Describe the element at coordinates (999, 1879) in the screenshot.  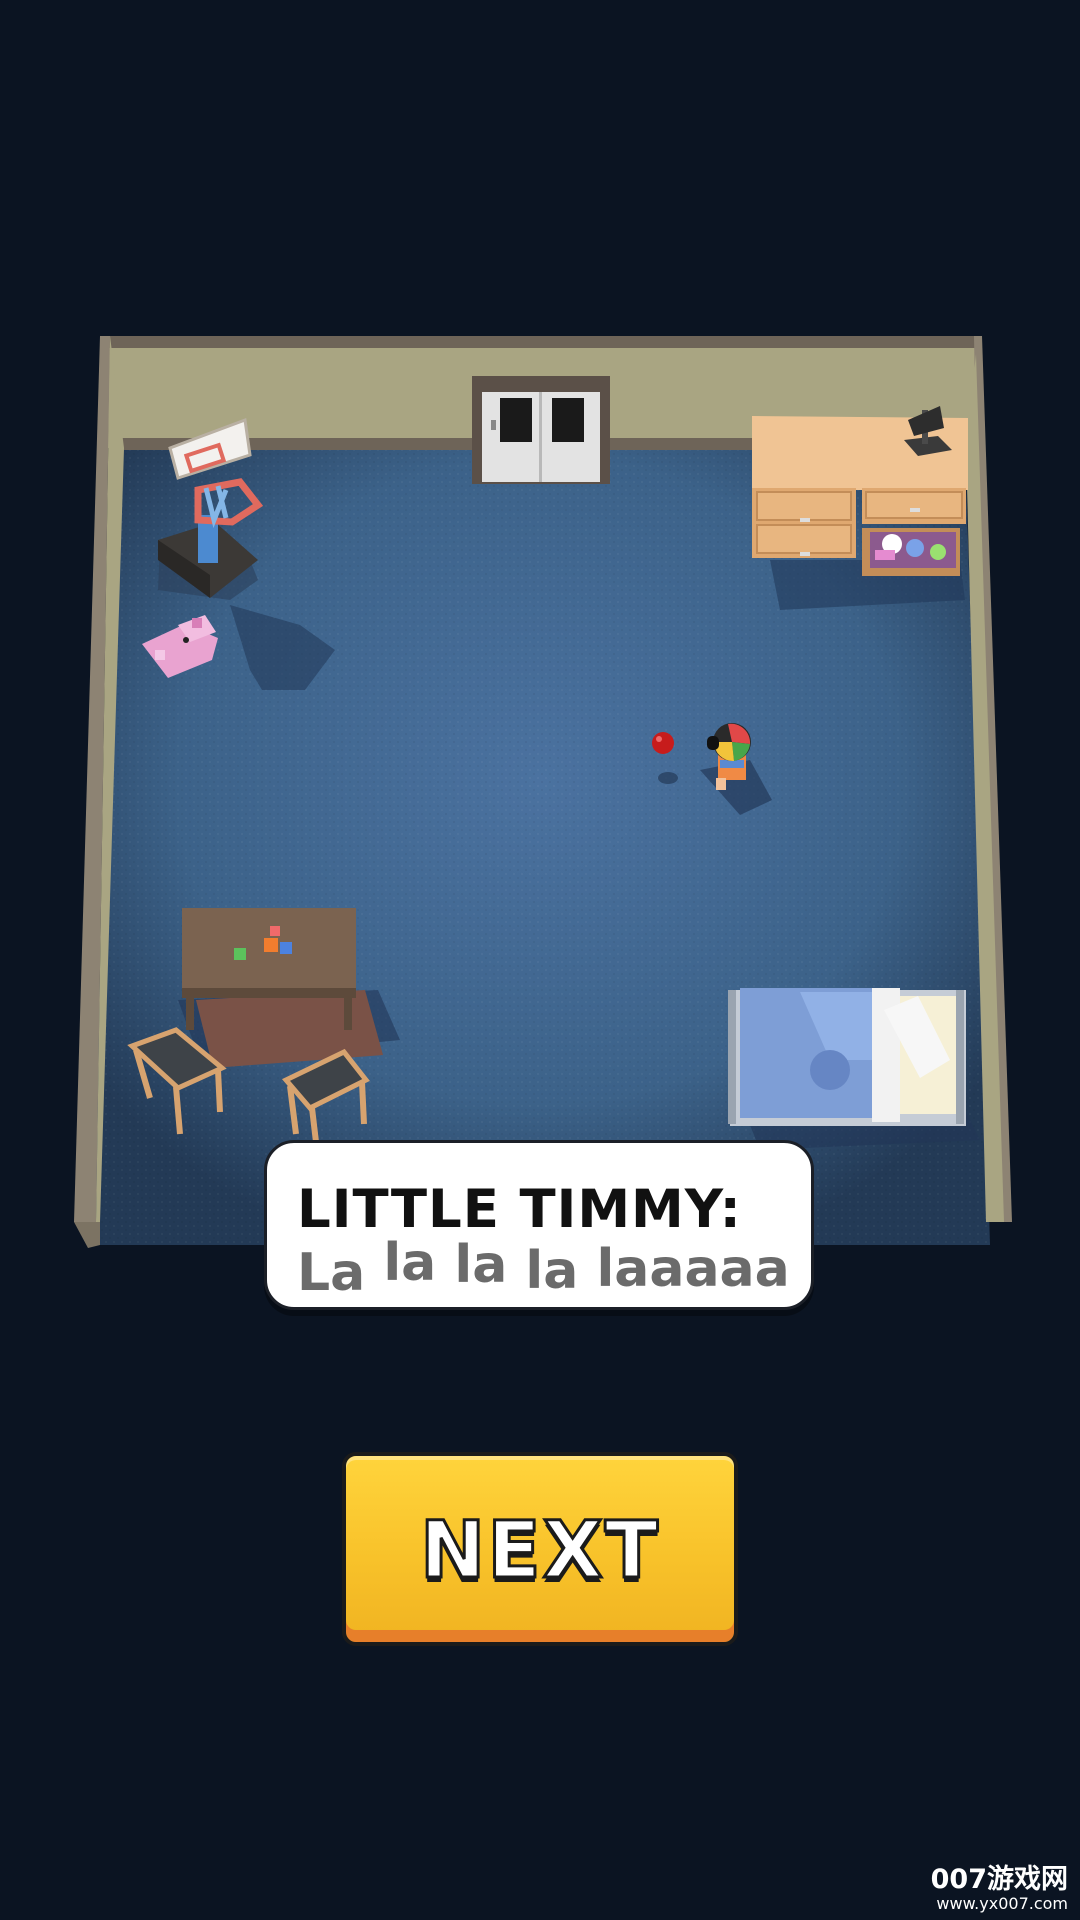
I see `watermark-brand: 007游戏网` at that location.